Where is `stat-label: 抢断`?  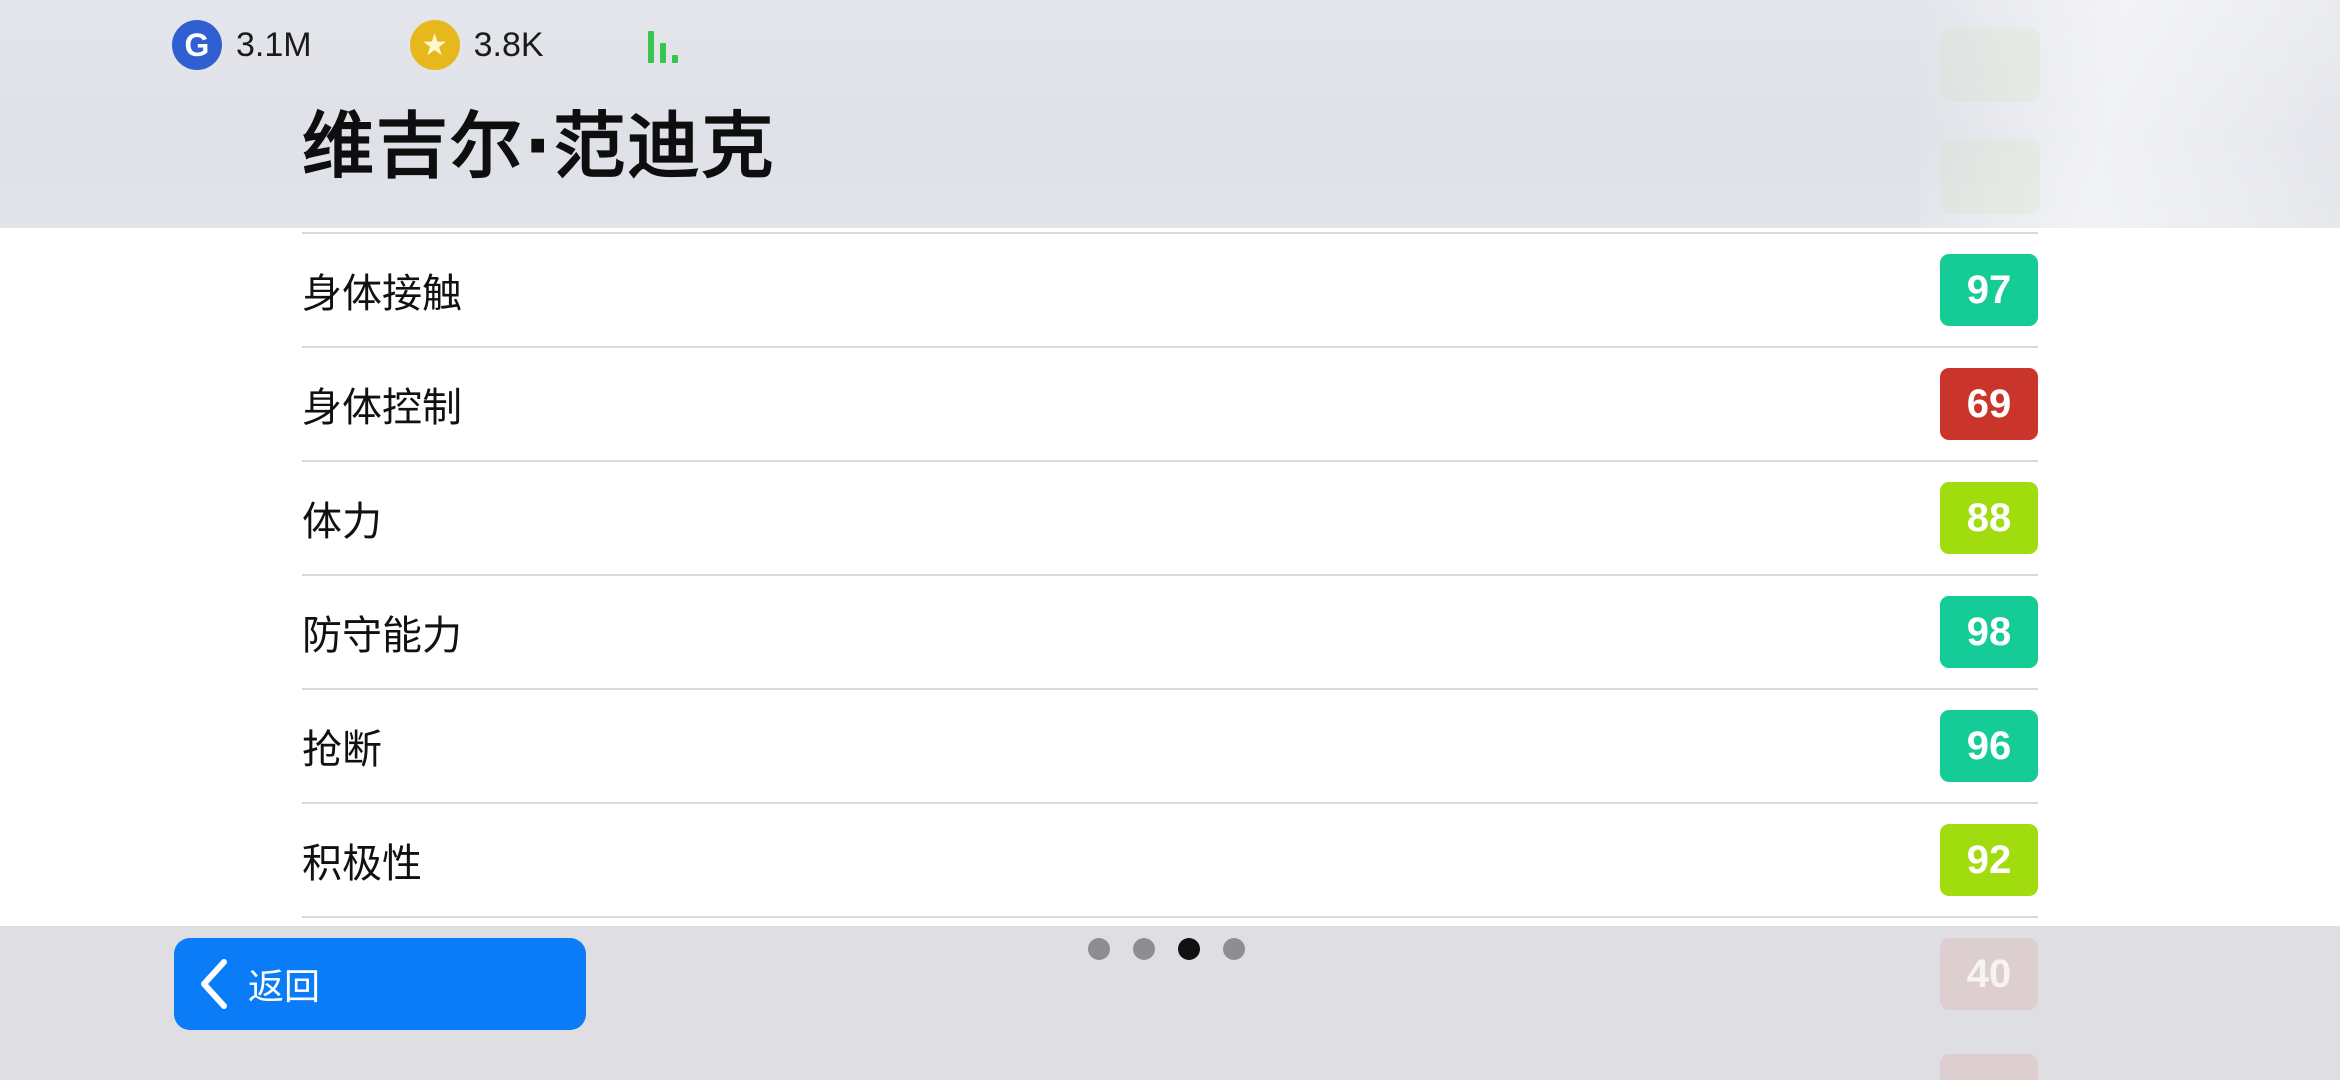 stat-label: 抢断 is located at coordinates (342, 750).